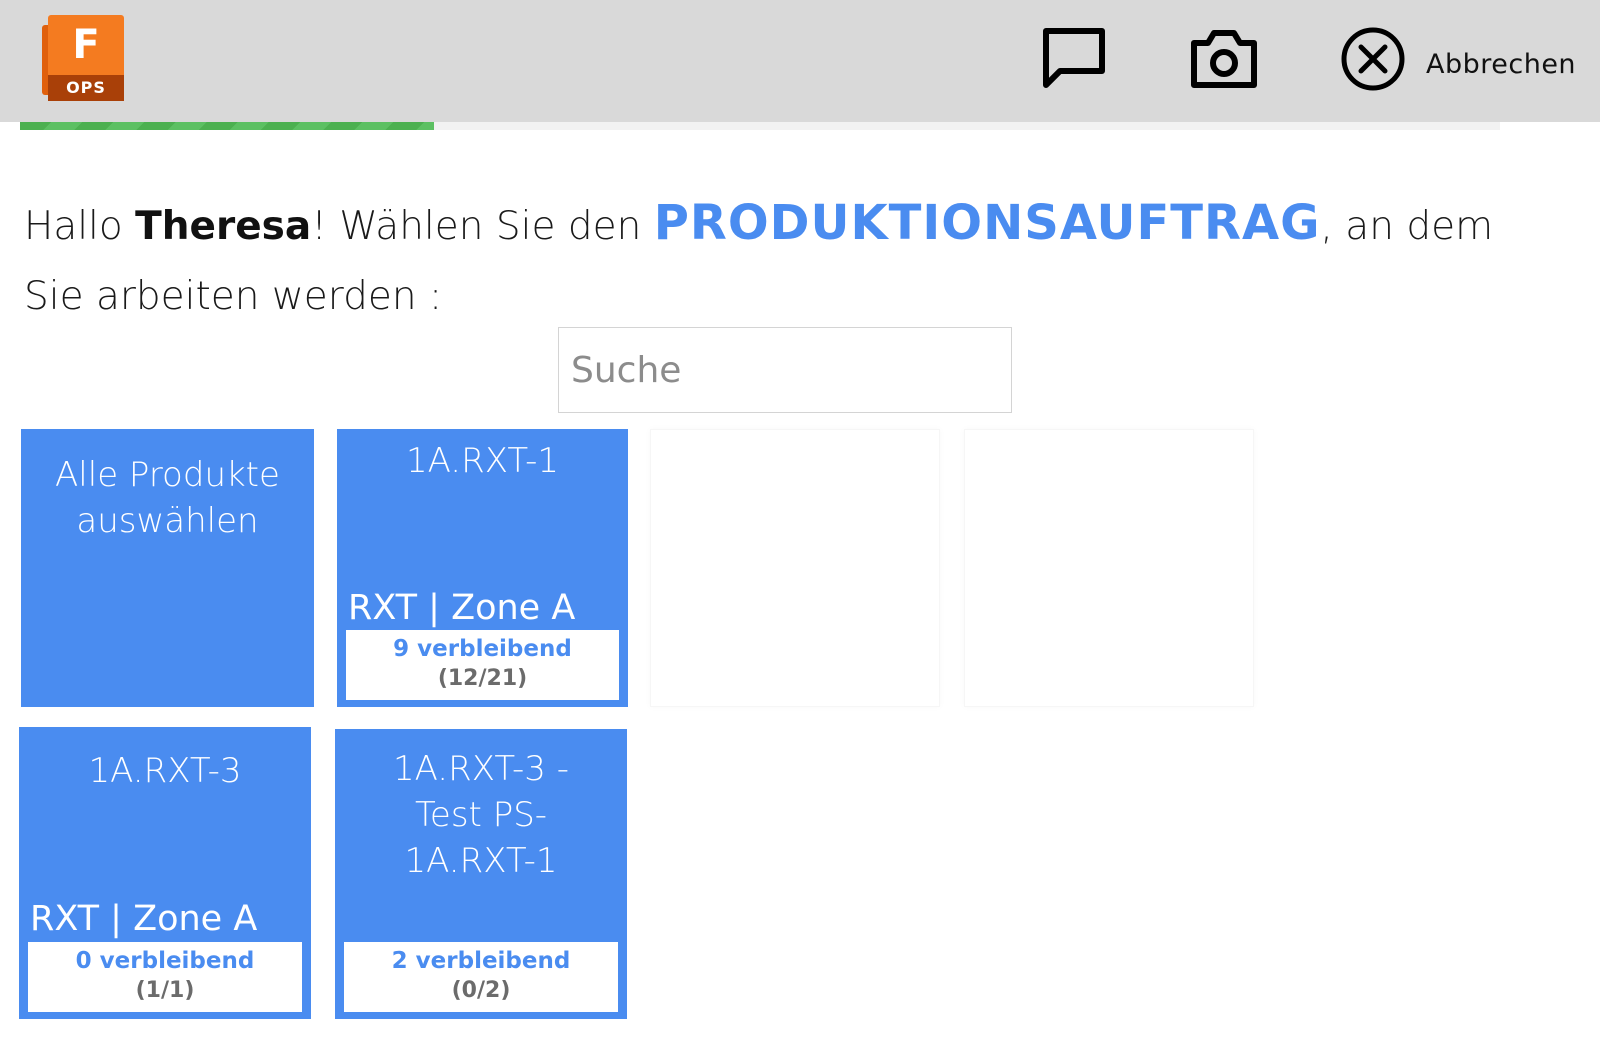  I want to click on cancel-button: Abbrechen, so click(1501, 65).